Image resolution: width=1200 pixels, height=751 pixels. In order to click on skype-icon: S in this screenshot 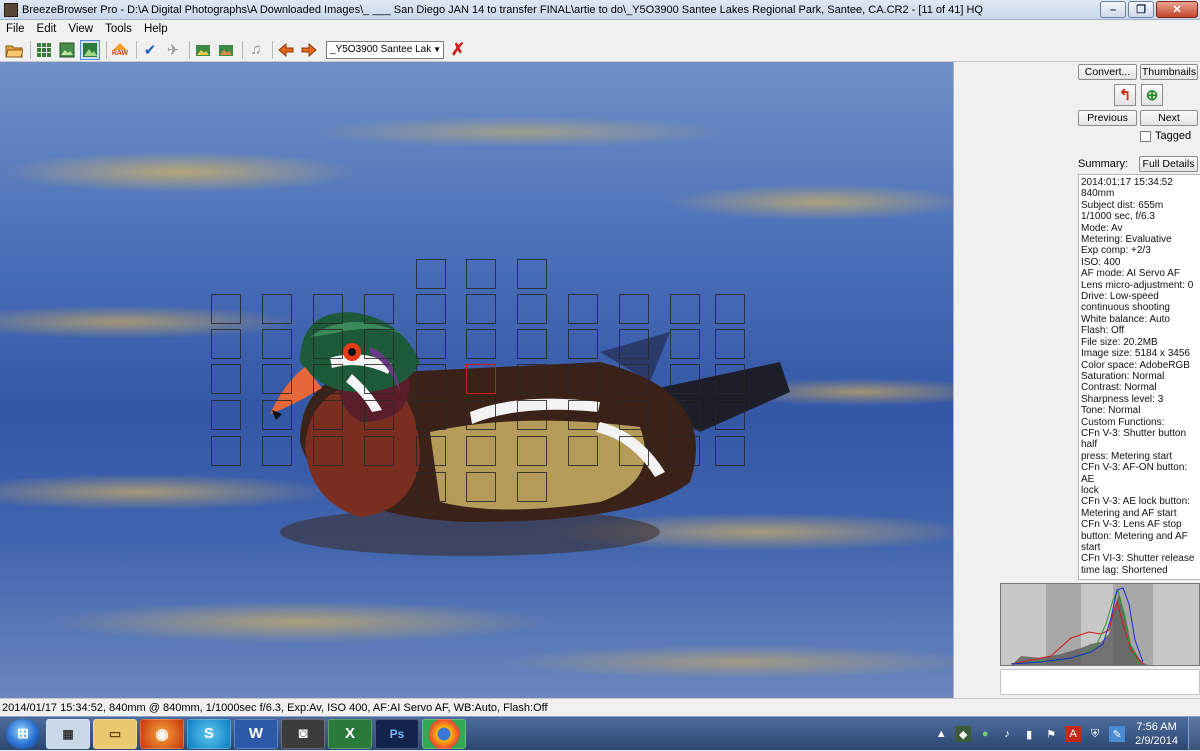, I will do `click(209, 733)`.